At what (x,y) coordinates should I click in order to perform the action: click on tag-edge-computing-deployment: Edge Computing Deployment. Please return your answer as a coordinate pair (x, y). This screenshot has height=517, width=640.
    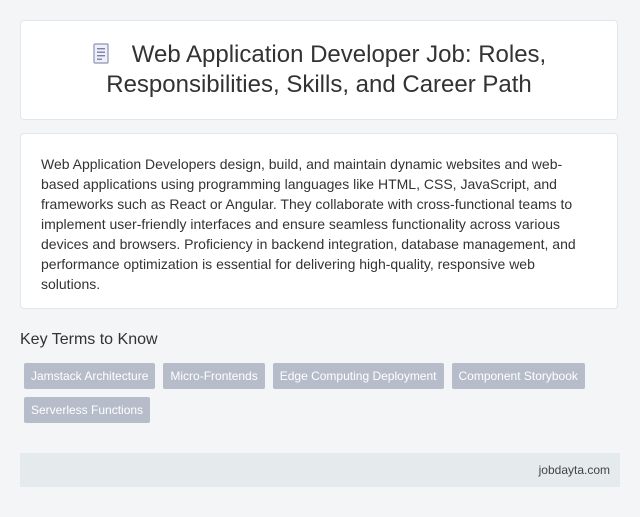
    Looking at the image, I should click on (358, 376).